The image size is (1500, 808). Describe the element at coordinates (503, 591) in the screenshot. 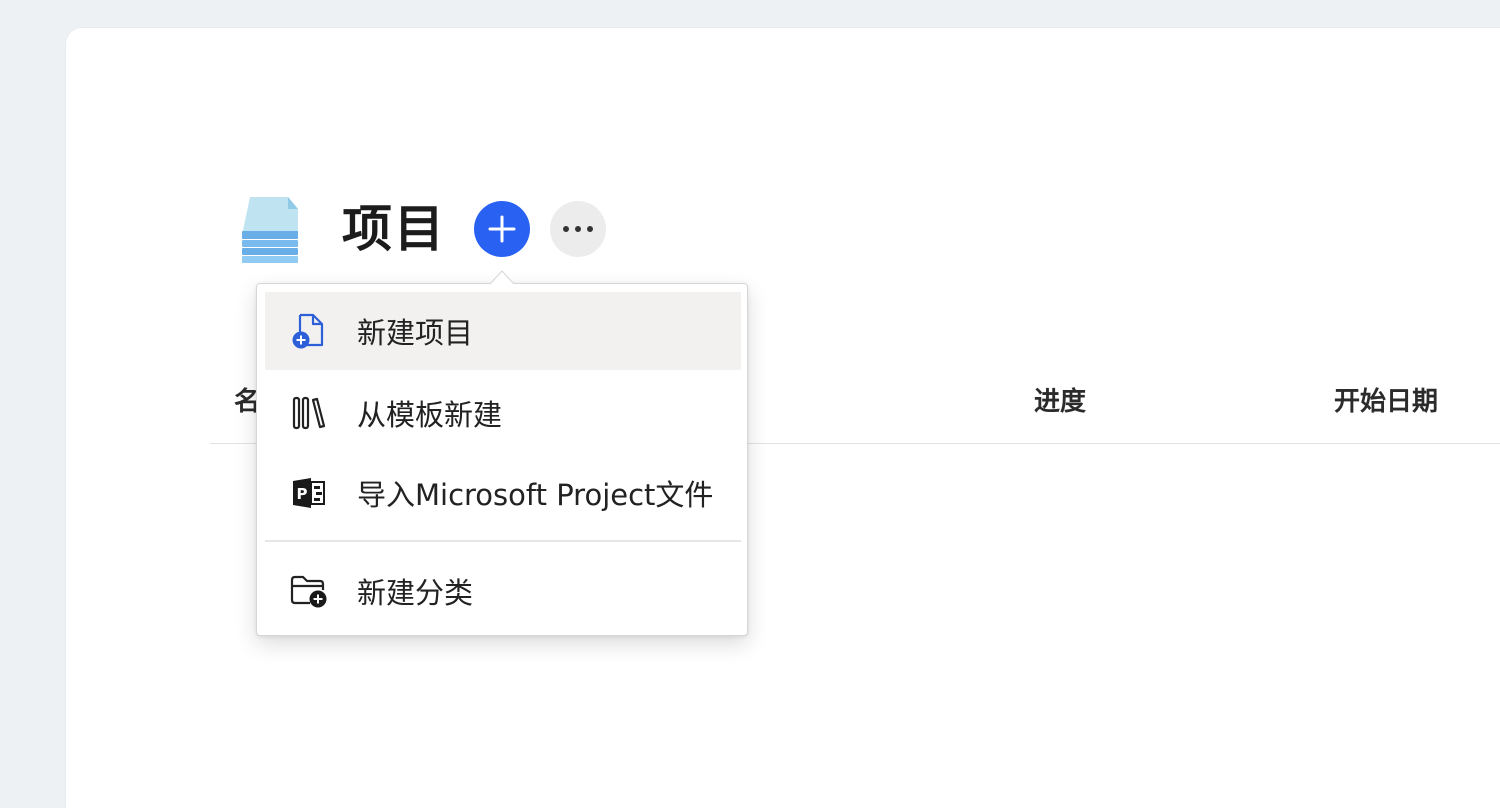

I see `menu-item-new-category: 新建分类` at that location.